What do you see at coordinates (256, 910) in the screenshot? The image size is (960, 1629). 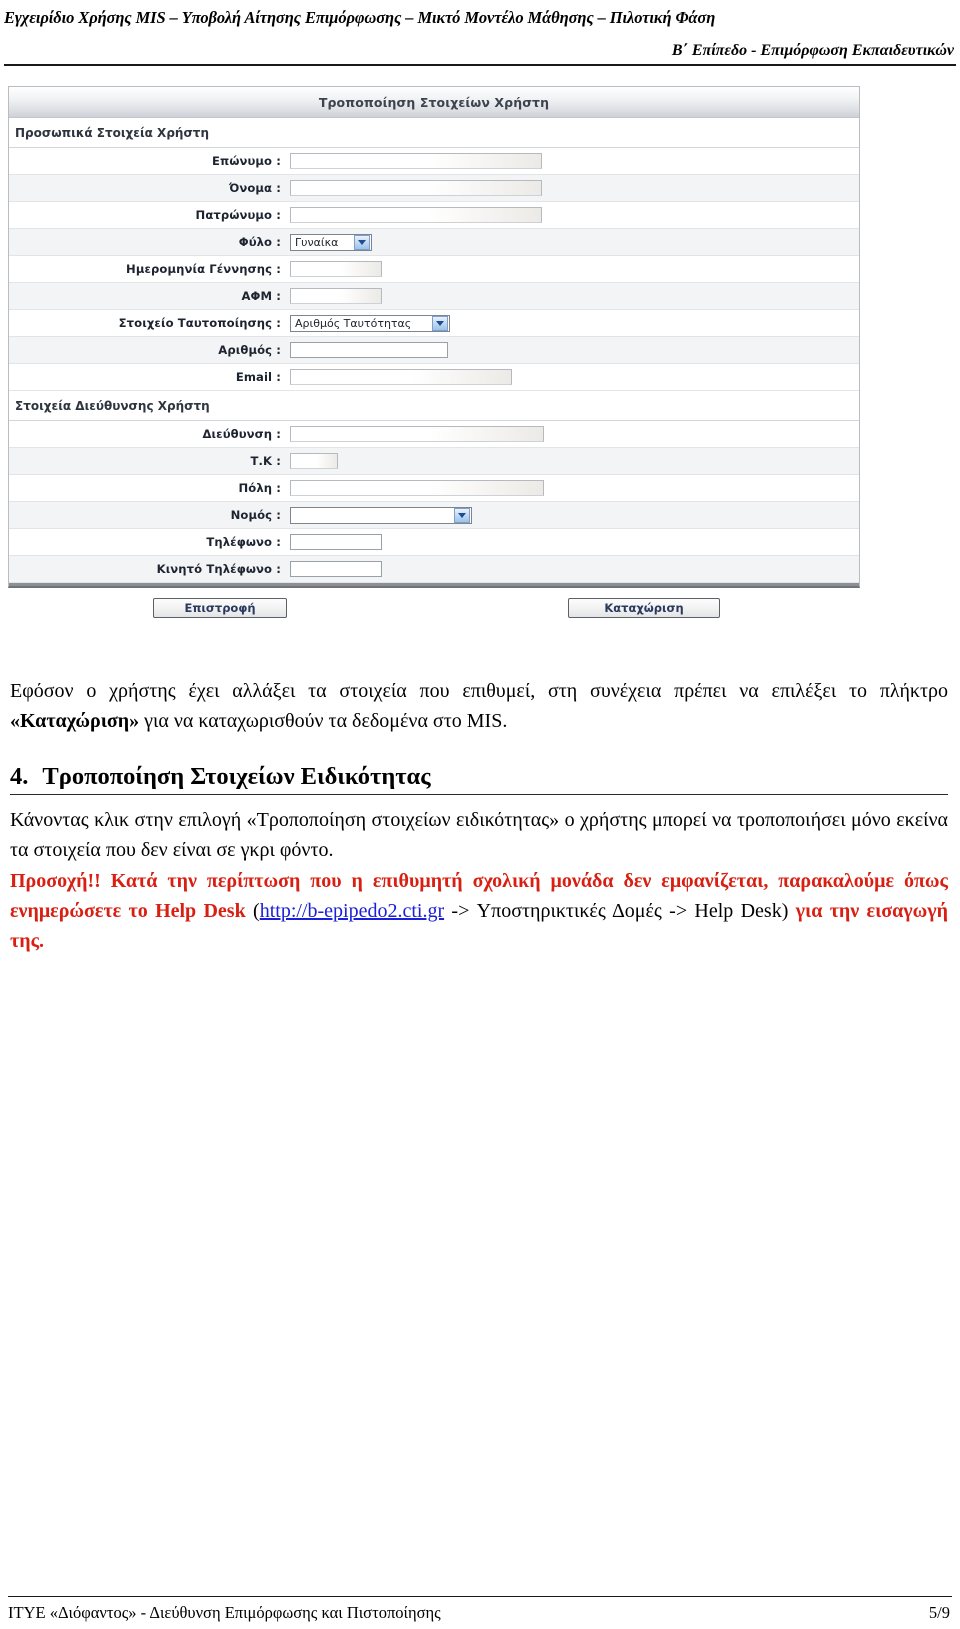 I see `warning-paren-open: (` at bounding box center [256, 910].